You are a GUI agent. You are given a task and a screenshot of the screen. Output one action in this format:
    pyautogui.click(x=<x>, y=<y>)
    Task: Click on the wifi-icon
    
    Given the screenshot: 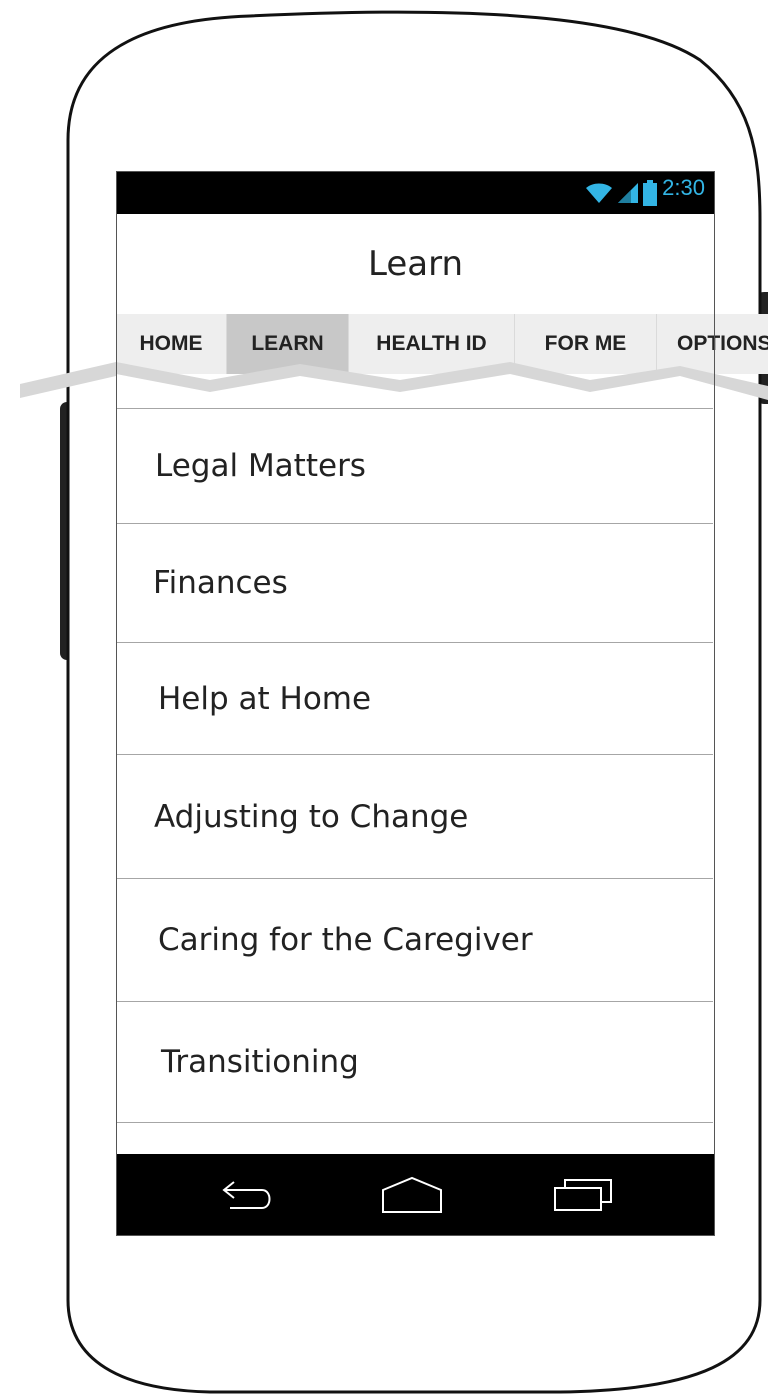 What is the action you would take?
    pyautogui.click(x=599, y=193)
    